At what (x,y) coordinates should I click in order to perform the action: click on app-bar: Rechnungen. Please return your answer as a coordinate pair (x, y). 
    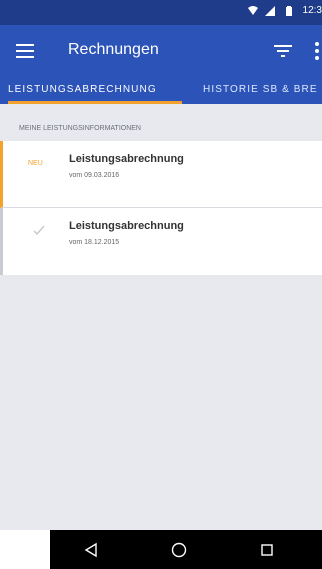
    Looking at the image, I should click on (161, 53).